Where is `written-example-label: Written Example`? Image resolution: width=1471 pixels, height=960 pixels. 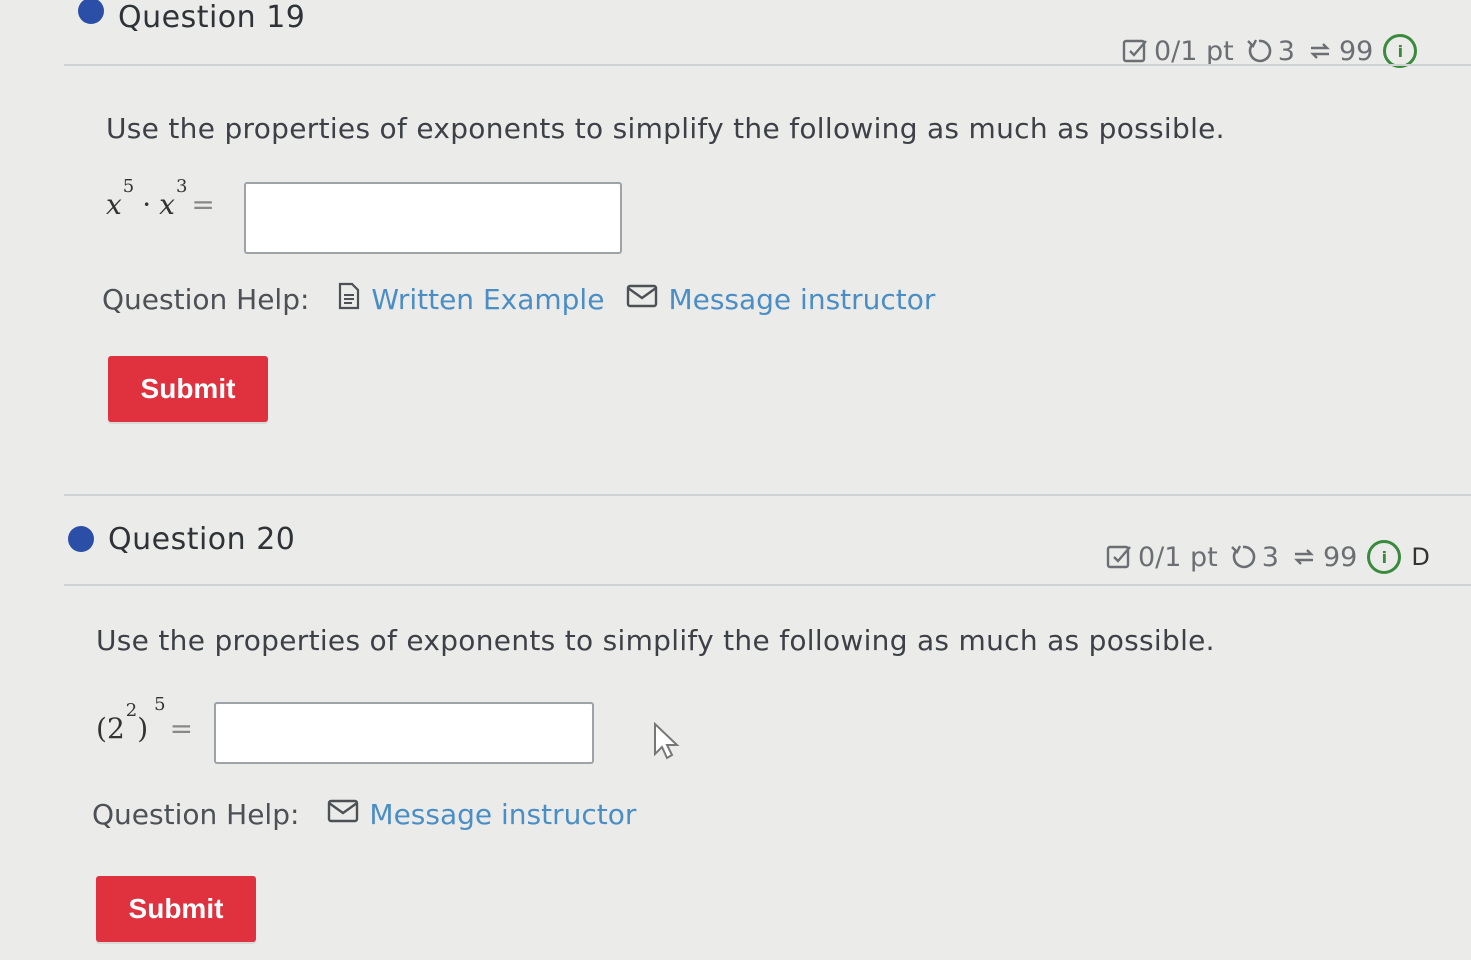
written-example-label: Written Example is located at coordinates (488, 299).